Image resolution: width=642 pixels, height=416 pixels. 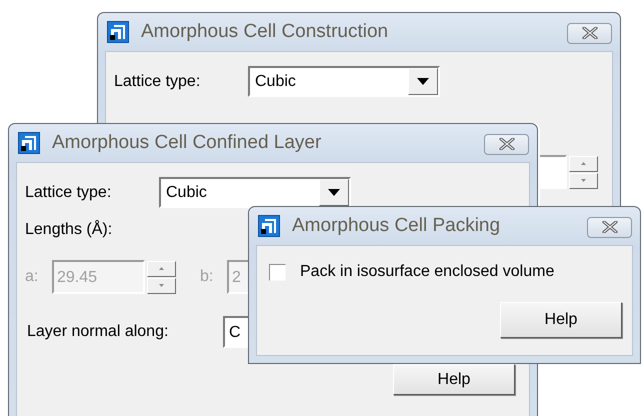 What do you see at coordinates (98, 277) in the screenshot?
I see `number-field: 29.45` at bounding box center [98, 277].